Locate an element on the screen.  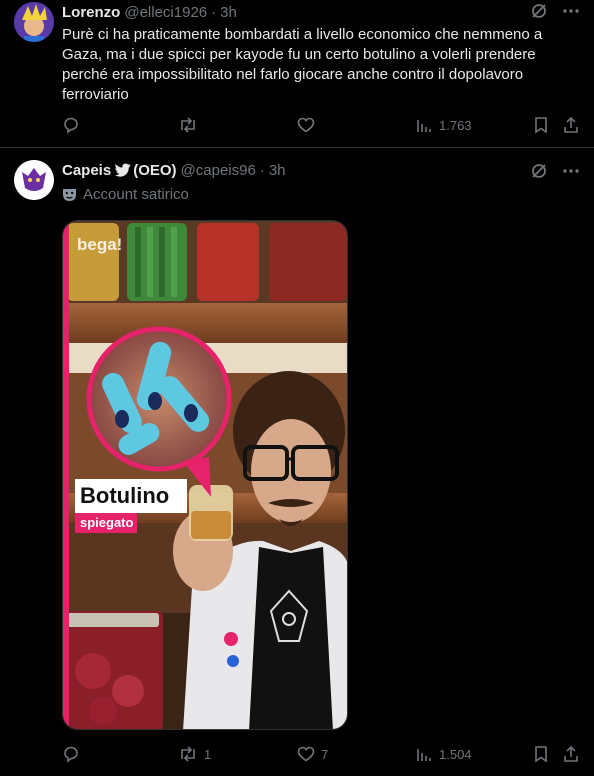
views-count: 1.763 is located at coordinates (455, 125).